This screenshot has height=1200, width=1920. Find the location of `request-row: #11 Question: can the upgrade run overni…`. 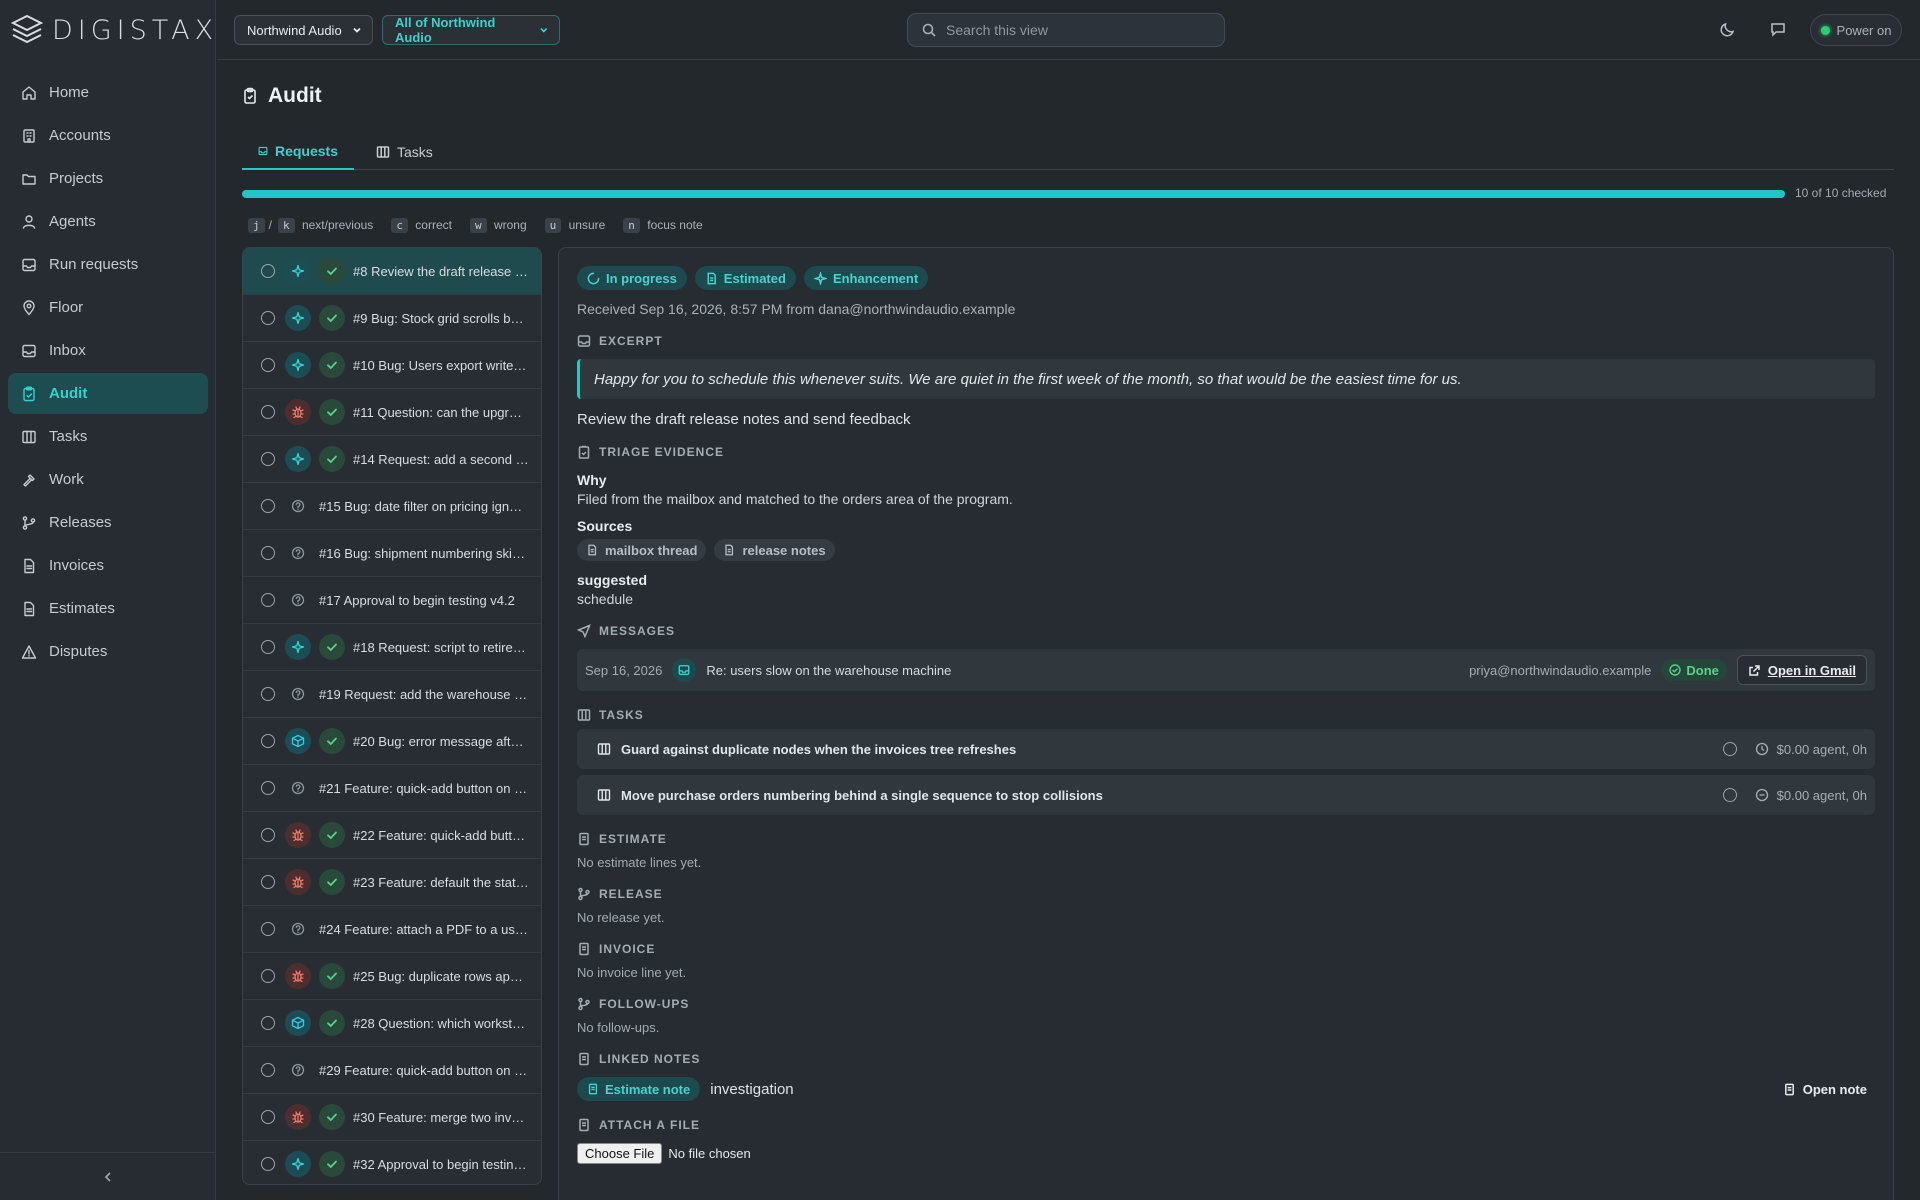

request-row: #11 Question: can the upgrade run overni… is located at coordinates (392, 412).